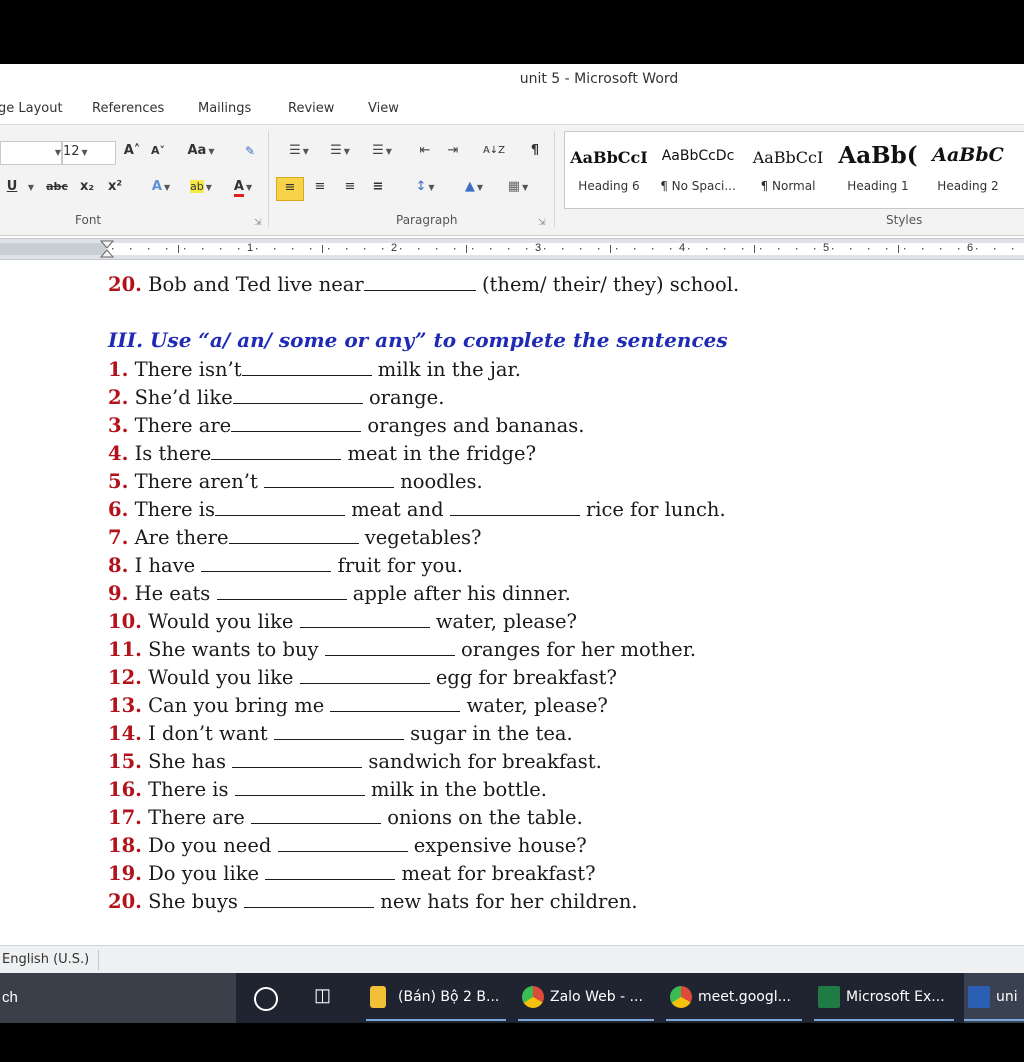  Describe the element at coordinates (512, 249) in the screenshot. I see `horizontal-ruler: 1 2 3 4 5 6` at that location.